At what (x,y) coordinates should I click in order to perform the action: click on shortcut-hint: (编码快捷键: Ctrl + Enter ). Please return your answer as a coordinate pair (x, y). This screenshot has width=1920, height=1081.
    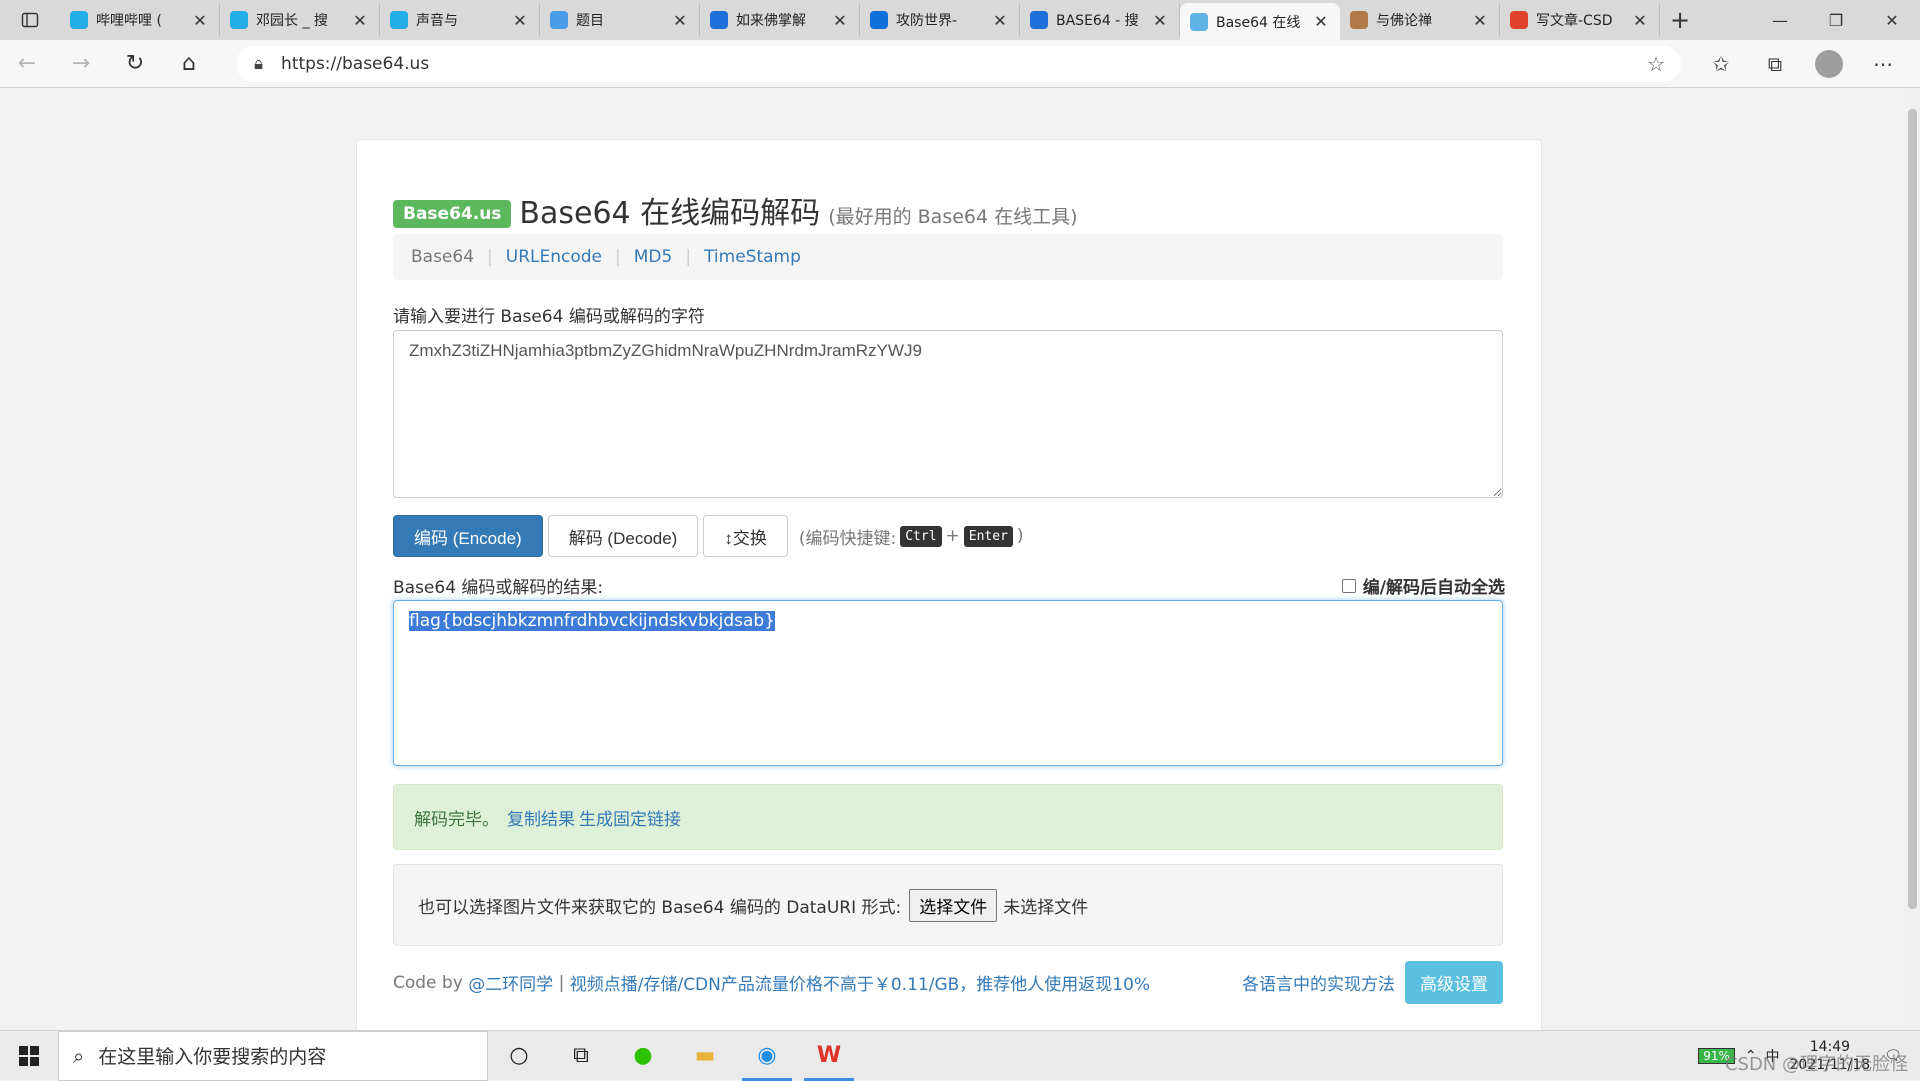
    Looking at the image, I should click on (911, 537).